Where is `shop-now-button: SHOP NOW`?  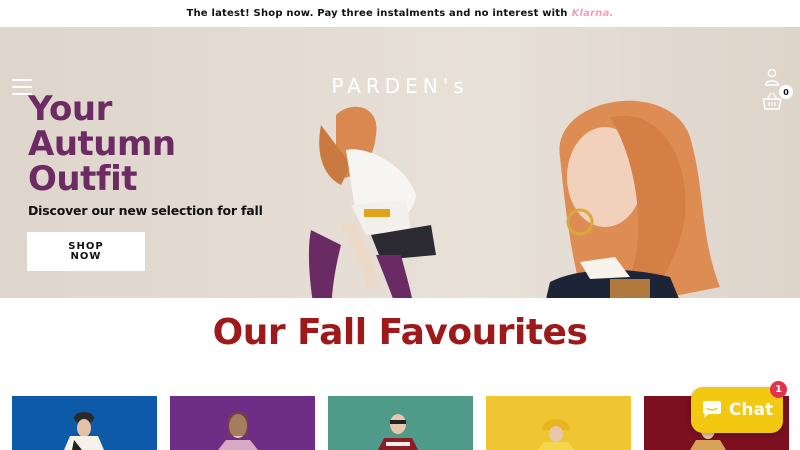 shop-now-button: SHOP NOW is located at coordinates (86, 251).